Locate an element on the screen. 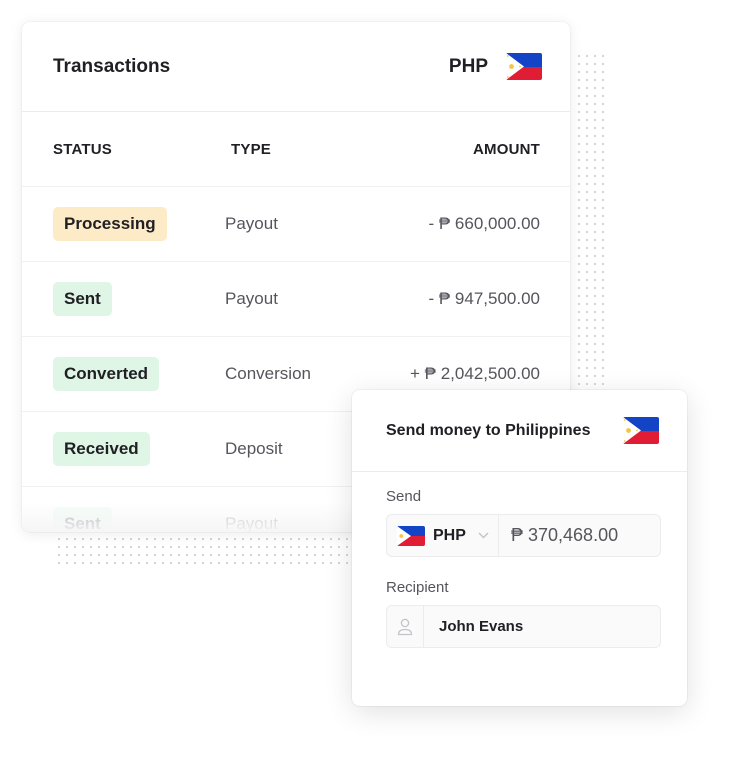  transaction-type: Conversion is located at coordinates (268, 373).